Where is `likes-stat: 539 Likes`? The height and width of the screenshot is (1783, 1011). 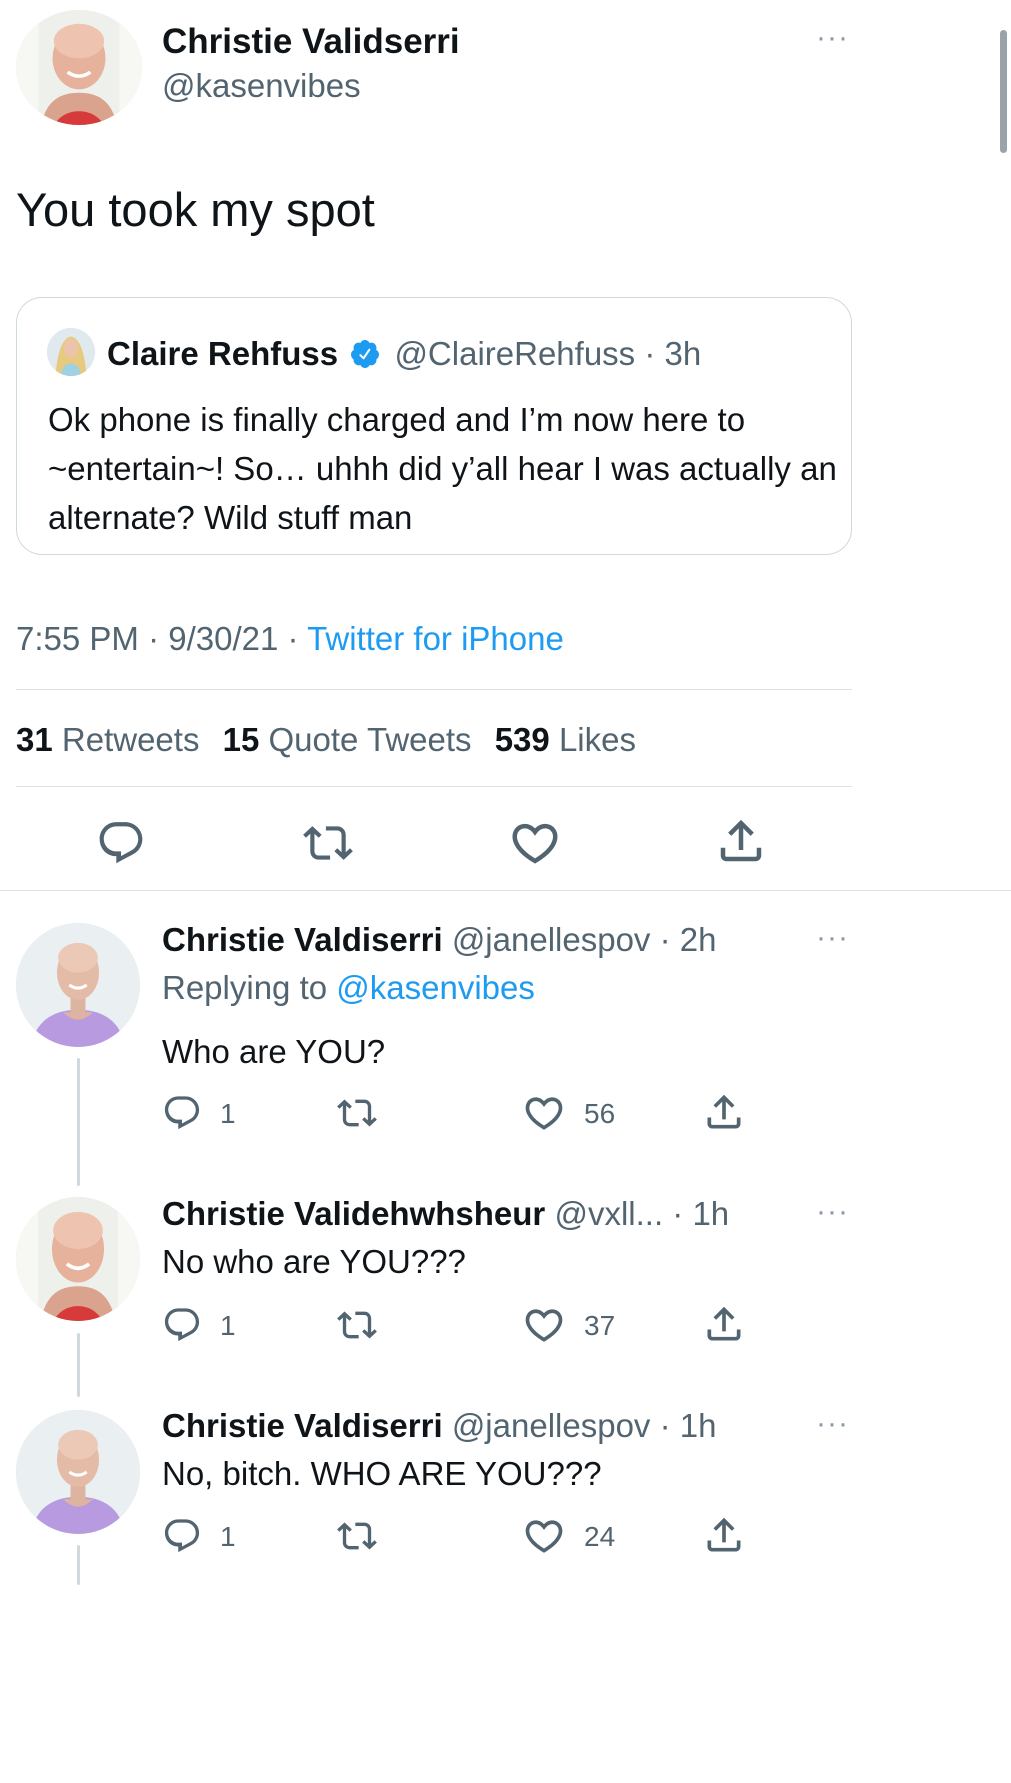
likes-stat: 539 Likes is located at coordinates (565, 739).